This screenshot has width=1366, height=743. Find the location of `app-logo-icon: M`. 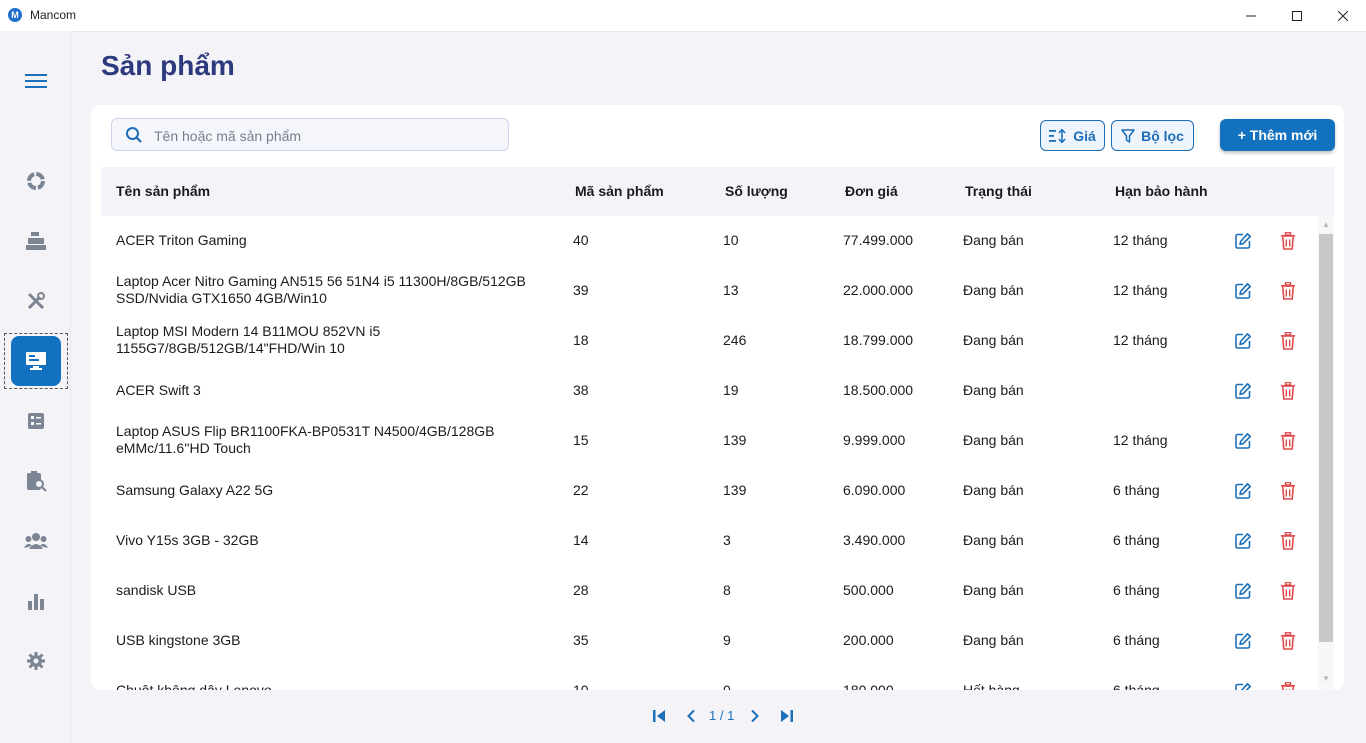

app-logo-icon: M is located at coordinates (15, 15).